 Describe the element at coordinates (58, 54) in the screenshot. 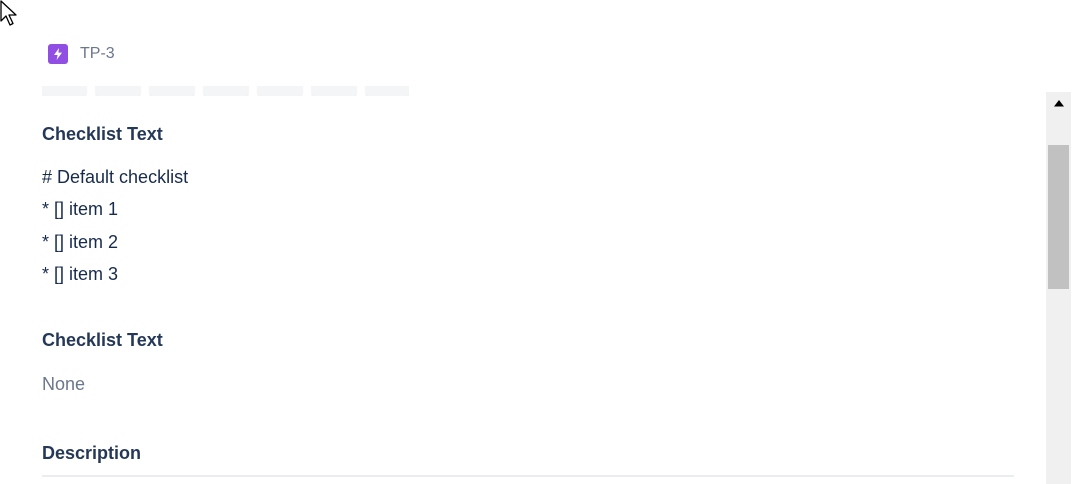

I see `lightning-icon` at that location.